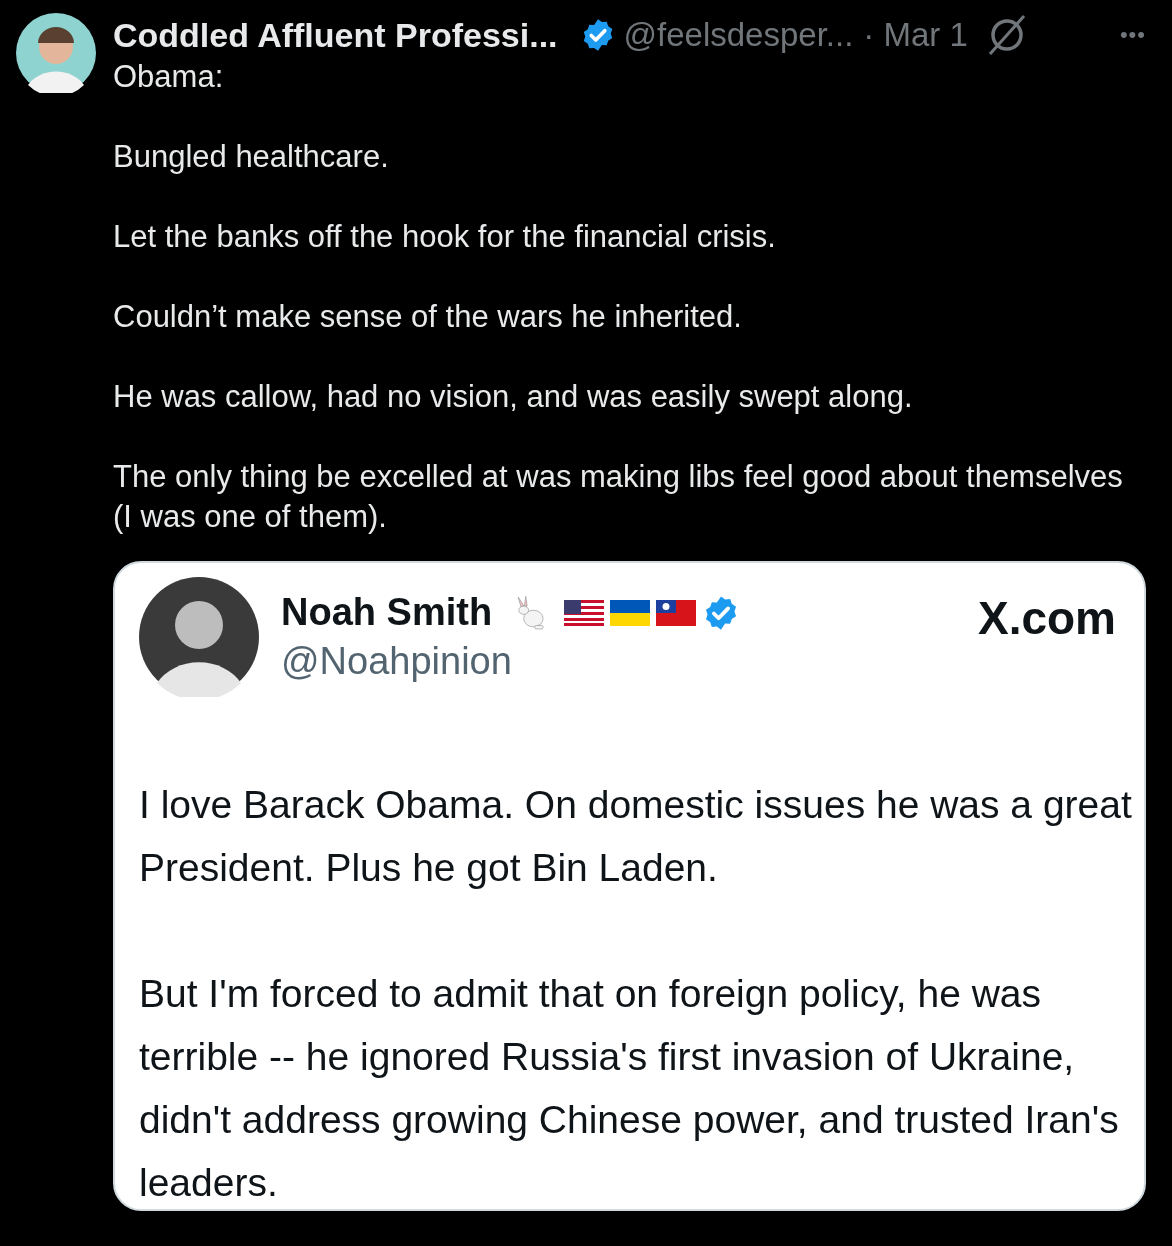 This screenshot has width=1172, height=1246. What do you see at coordinates (445, 237) in the screenshot?
I see `post-paragraph: Let the banks off the hook for the financial crisis.` at bounding box center [445, 237].